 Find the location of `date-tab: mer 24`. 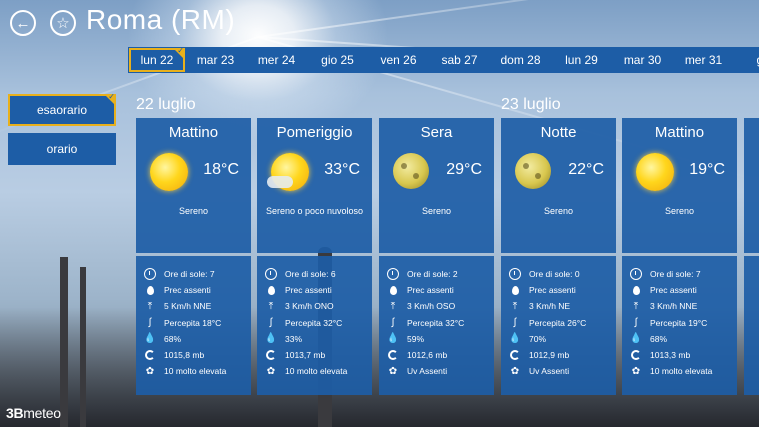

date-tab: mer 24 is located at coordinates (276, 60).